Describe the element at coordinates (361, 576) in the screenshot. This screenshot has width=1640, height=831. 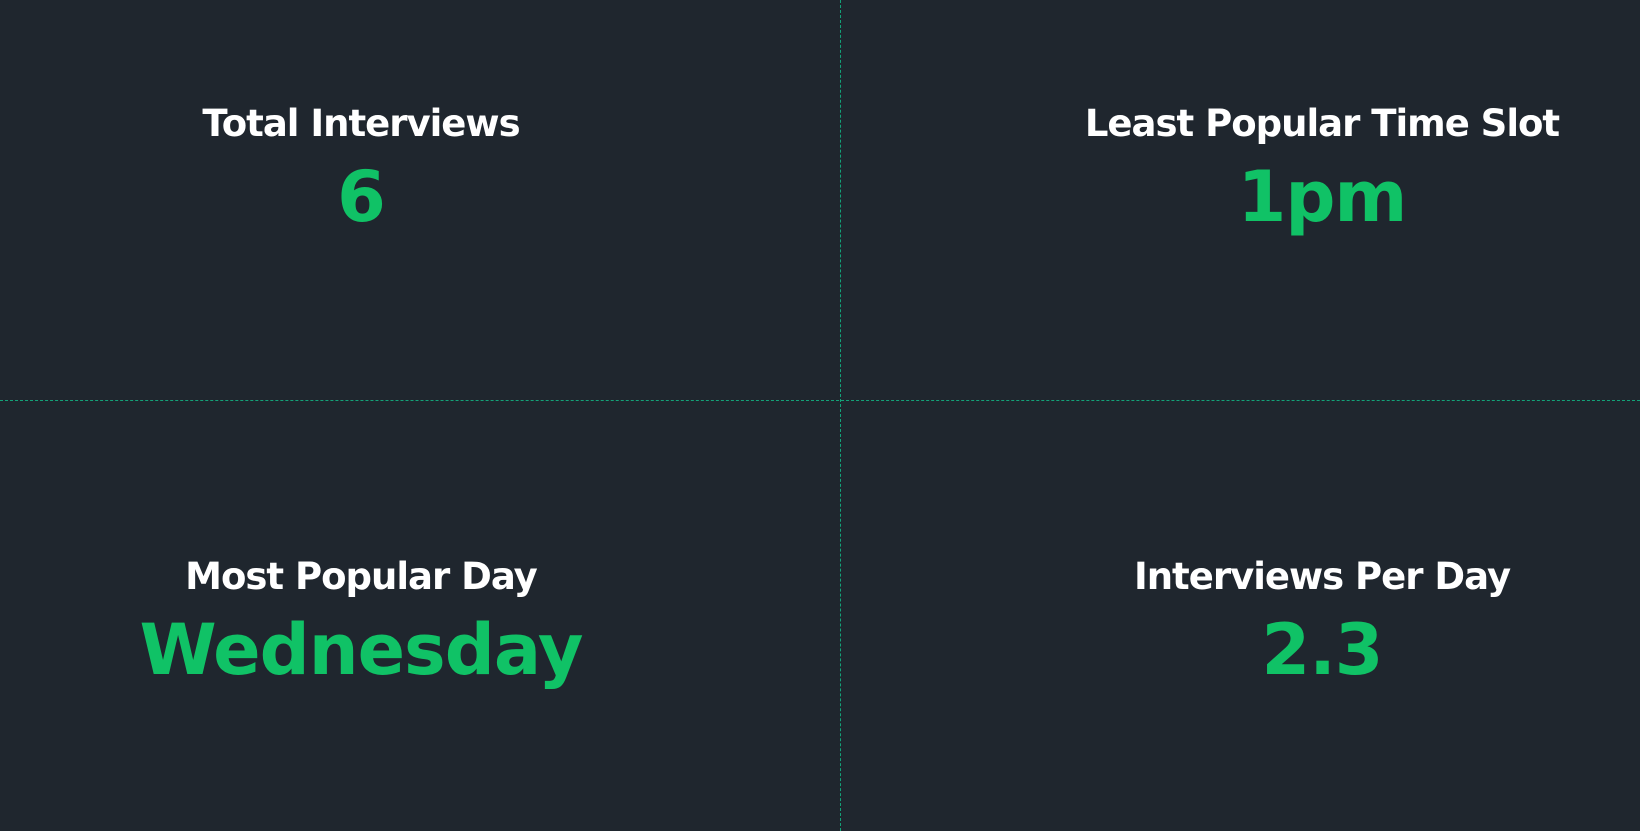
I see `stat-label: Most Popular Day` at that location.